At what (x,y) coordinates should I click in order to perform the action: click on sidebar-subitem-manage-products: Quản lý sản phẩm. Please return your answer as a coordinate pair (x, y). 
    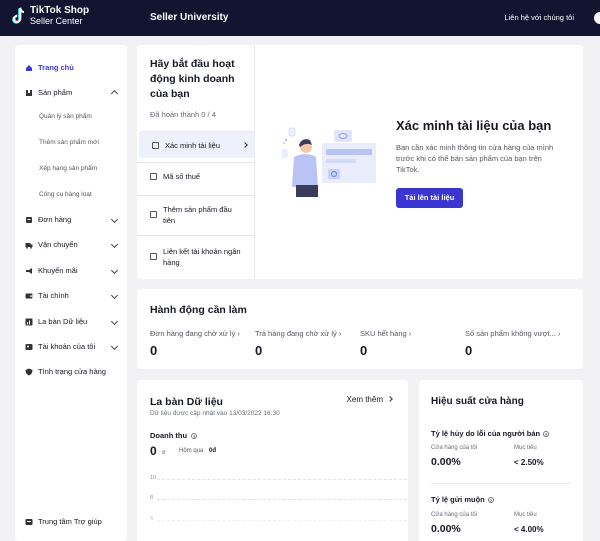
    Looking at the image, I should click on (65, 116).